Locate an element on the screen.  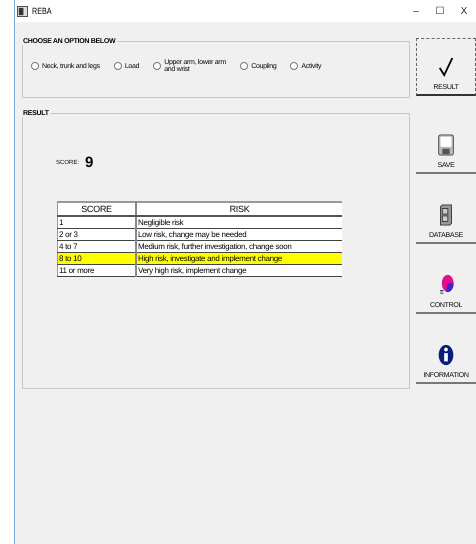
checkmark-icon is located at coordinates (446, 67).